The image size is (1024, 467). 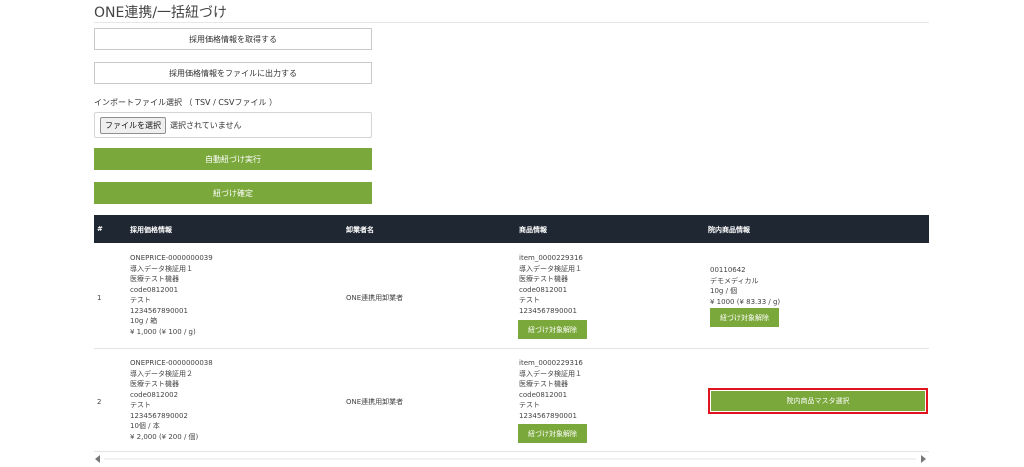 What do you see at coordinates (97, 459) in the screenshot?
I see `scroll-left-arrow-icon` at bounding box center [97, 459].